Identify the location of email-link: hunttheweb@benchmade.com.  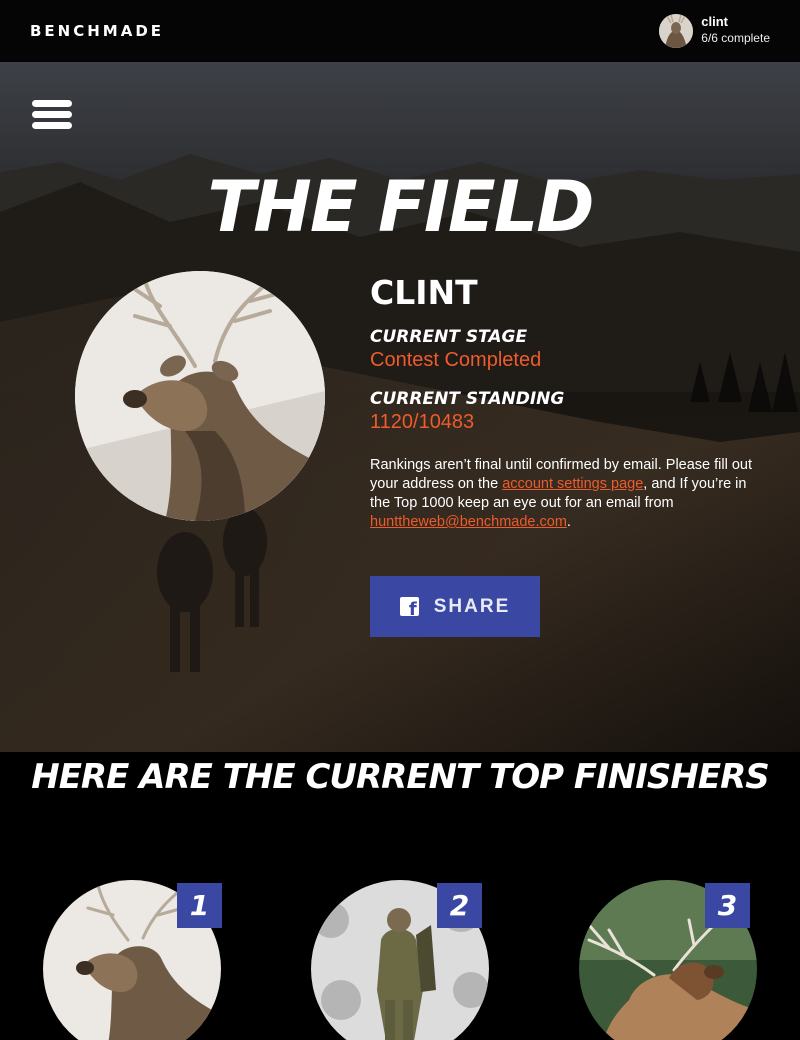
(468, 522).